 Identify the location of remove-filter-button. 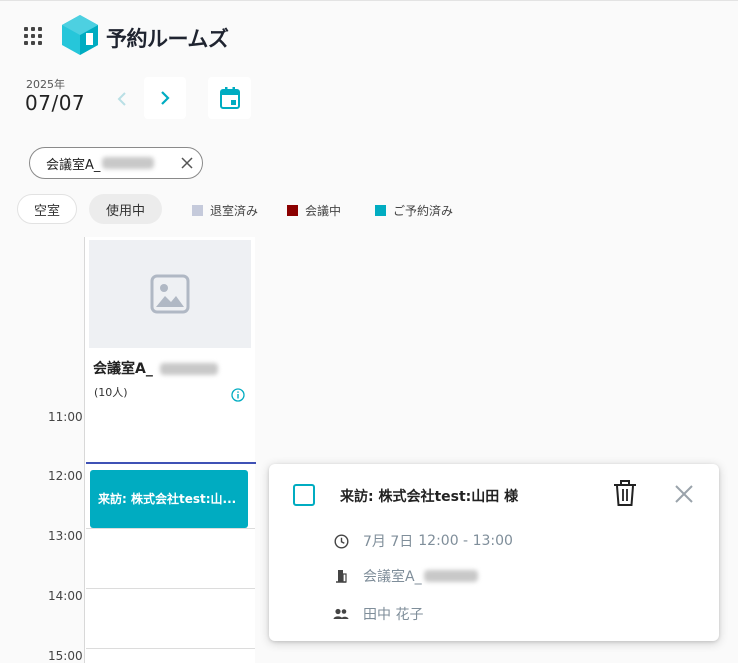
(187, 163).